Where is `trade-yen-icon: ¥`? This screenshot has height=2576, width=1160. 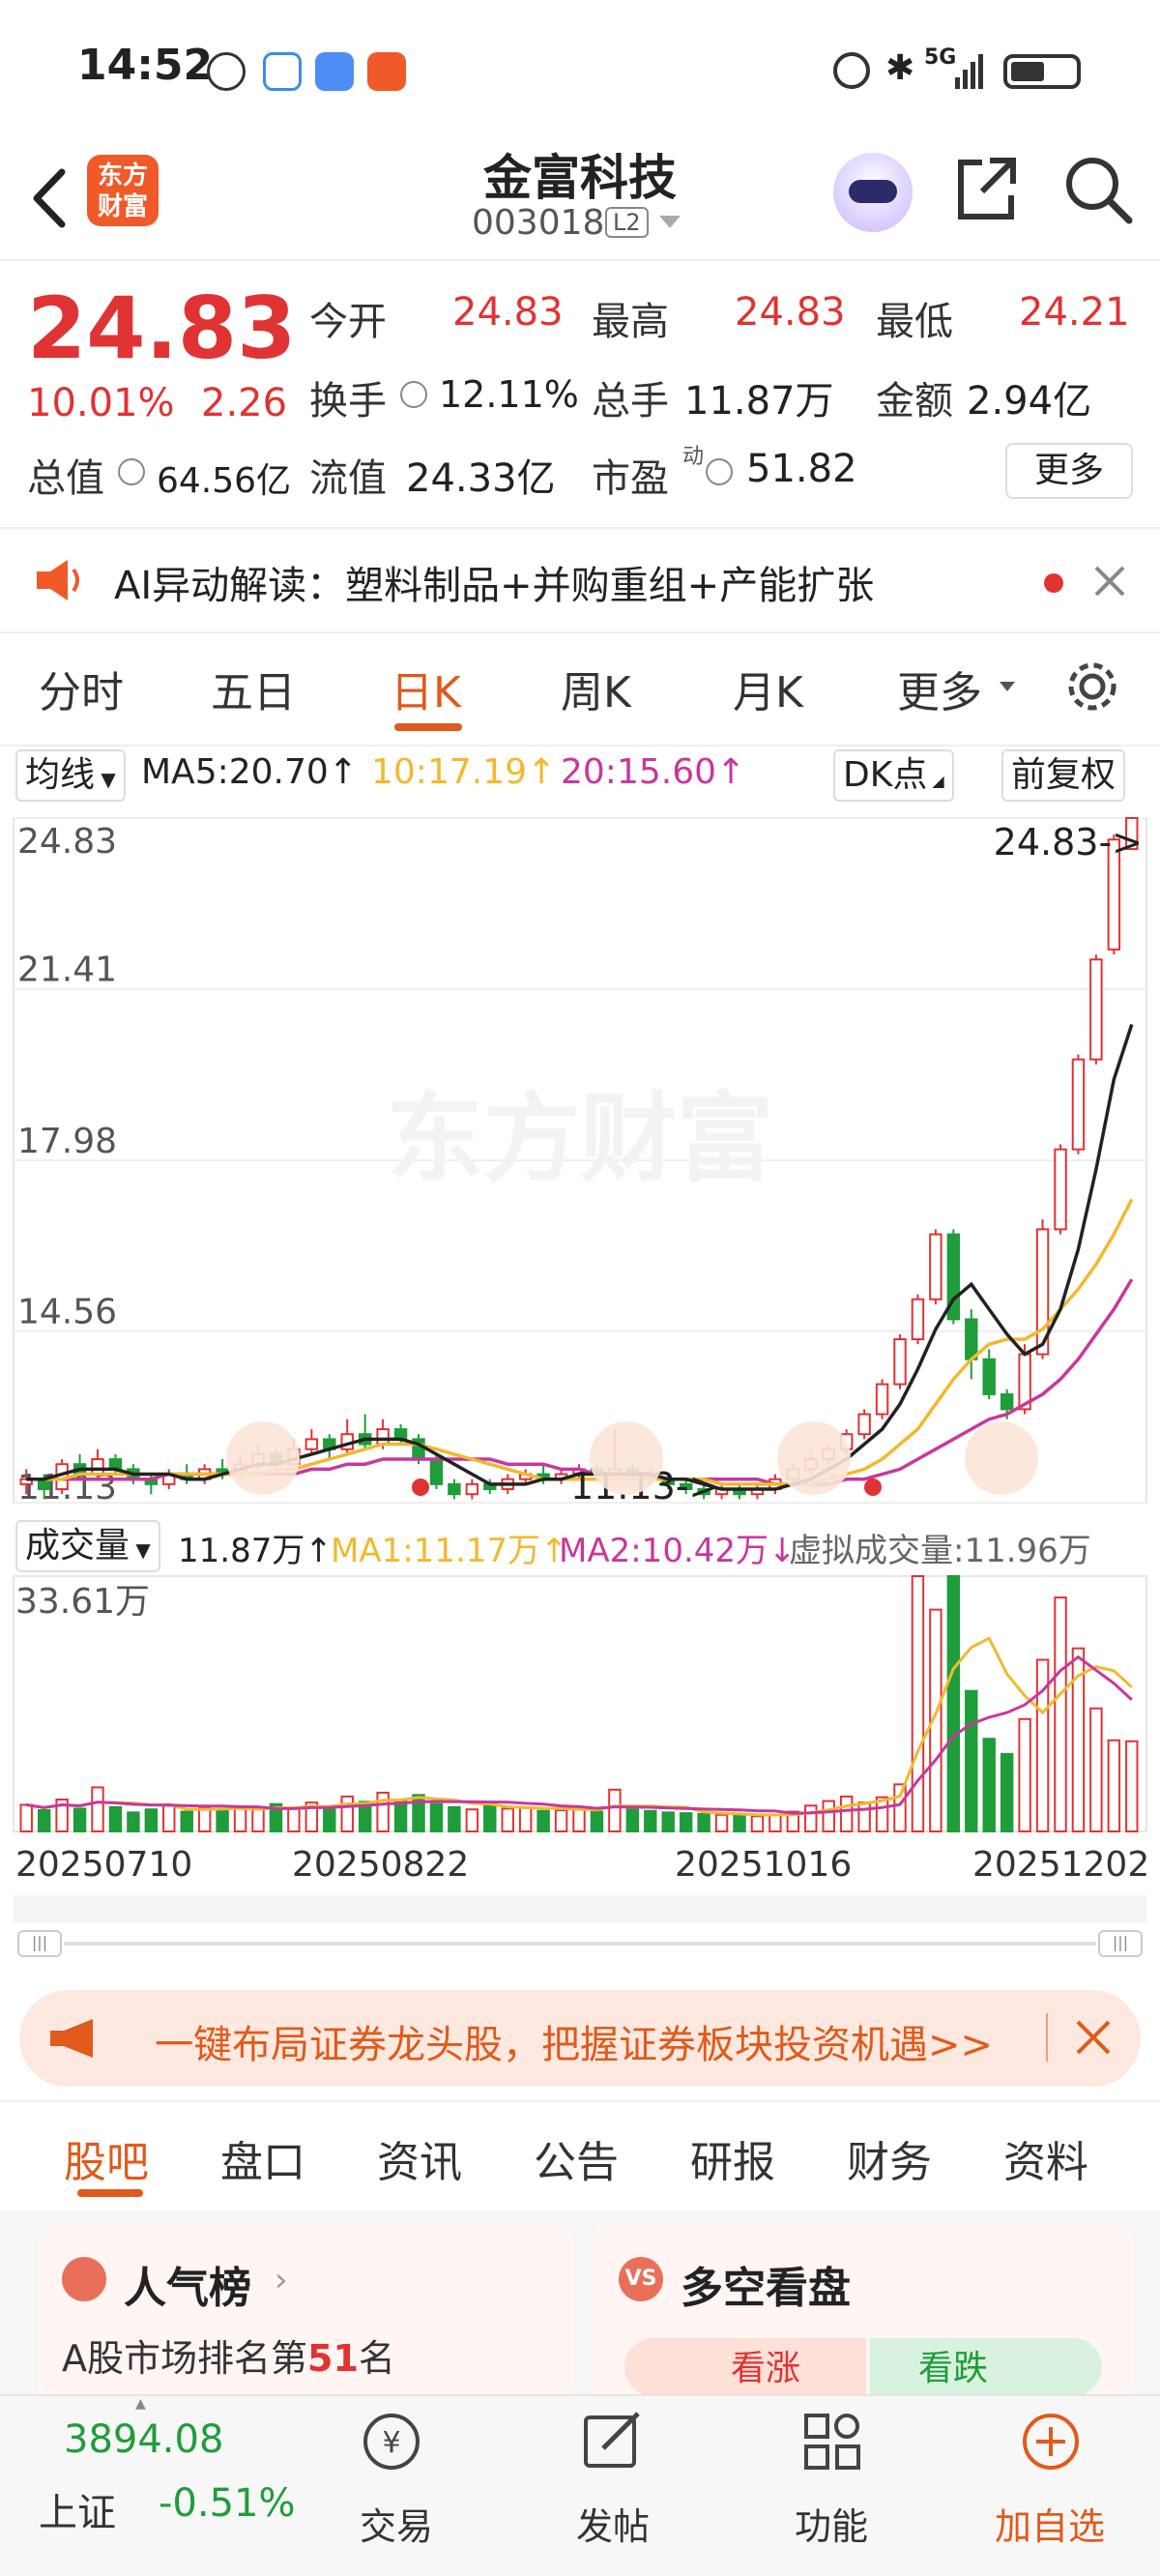 trade-yen-icon: ¥ is located at coordinates (391, 2443).